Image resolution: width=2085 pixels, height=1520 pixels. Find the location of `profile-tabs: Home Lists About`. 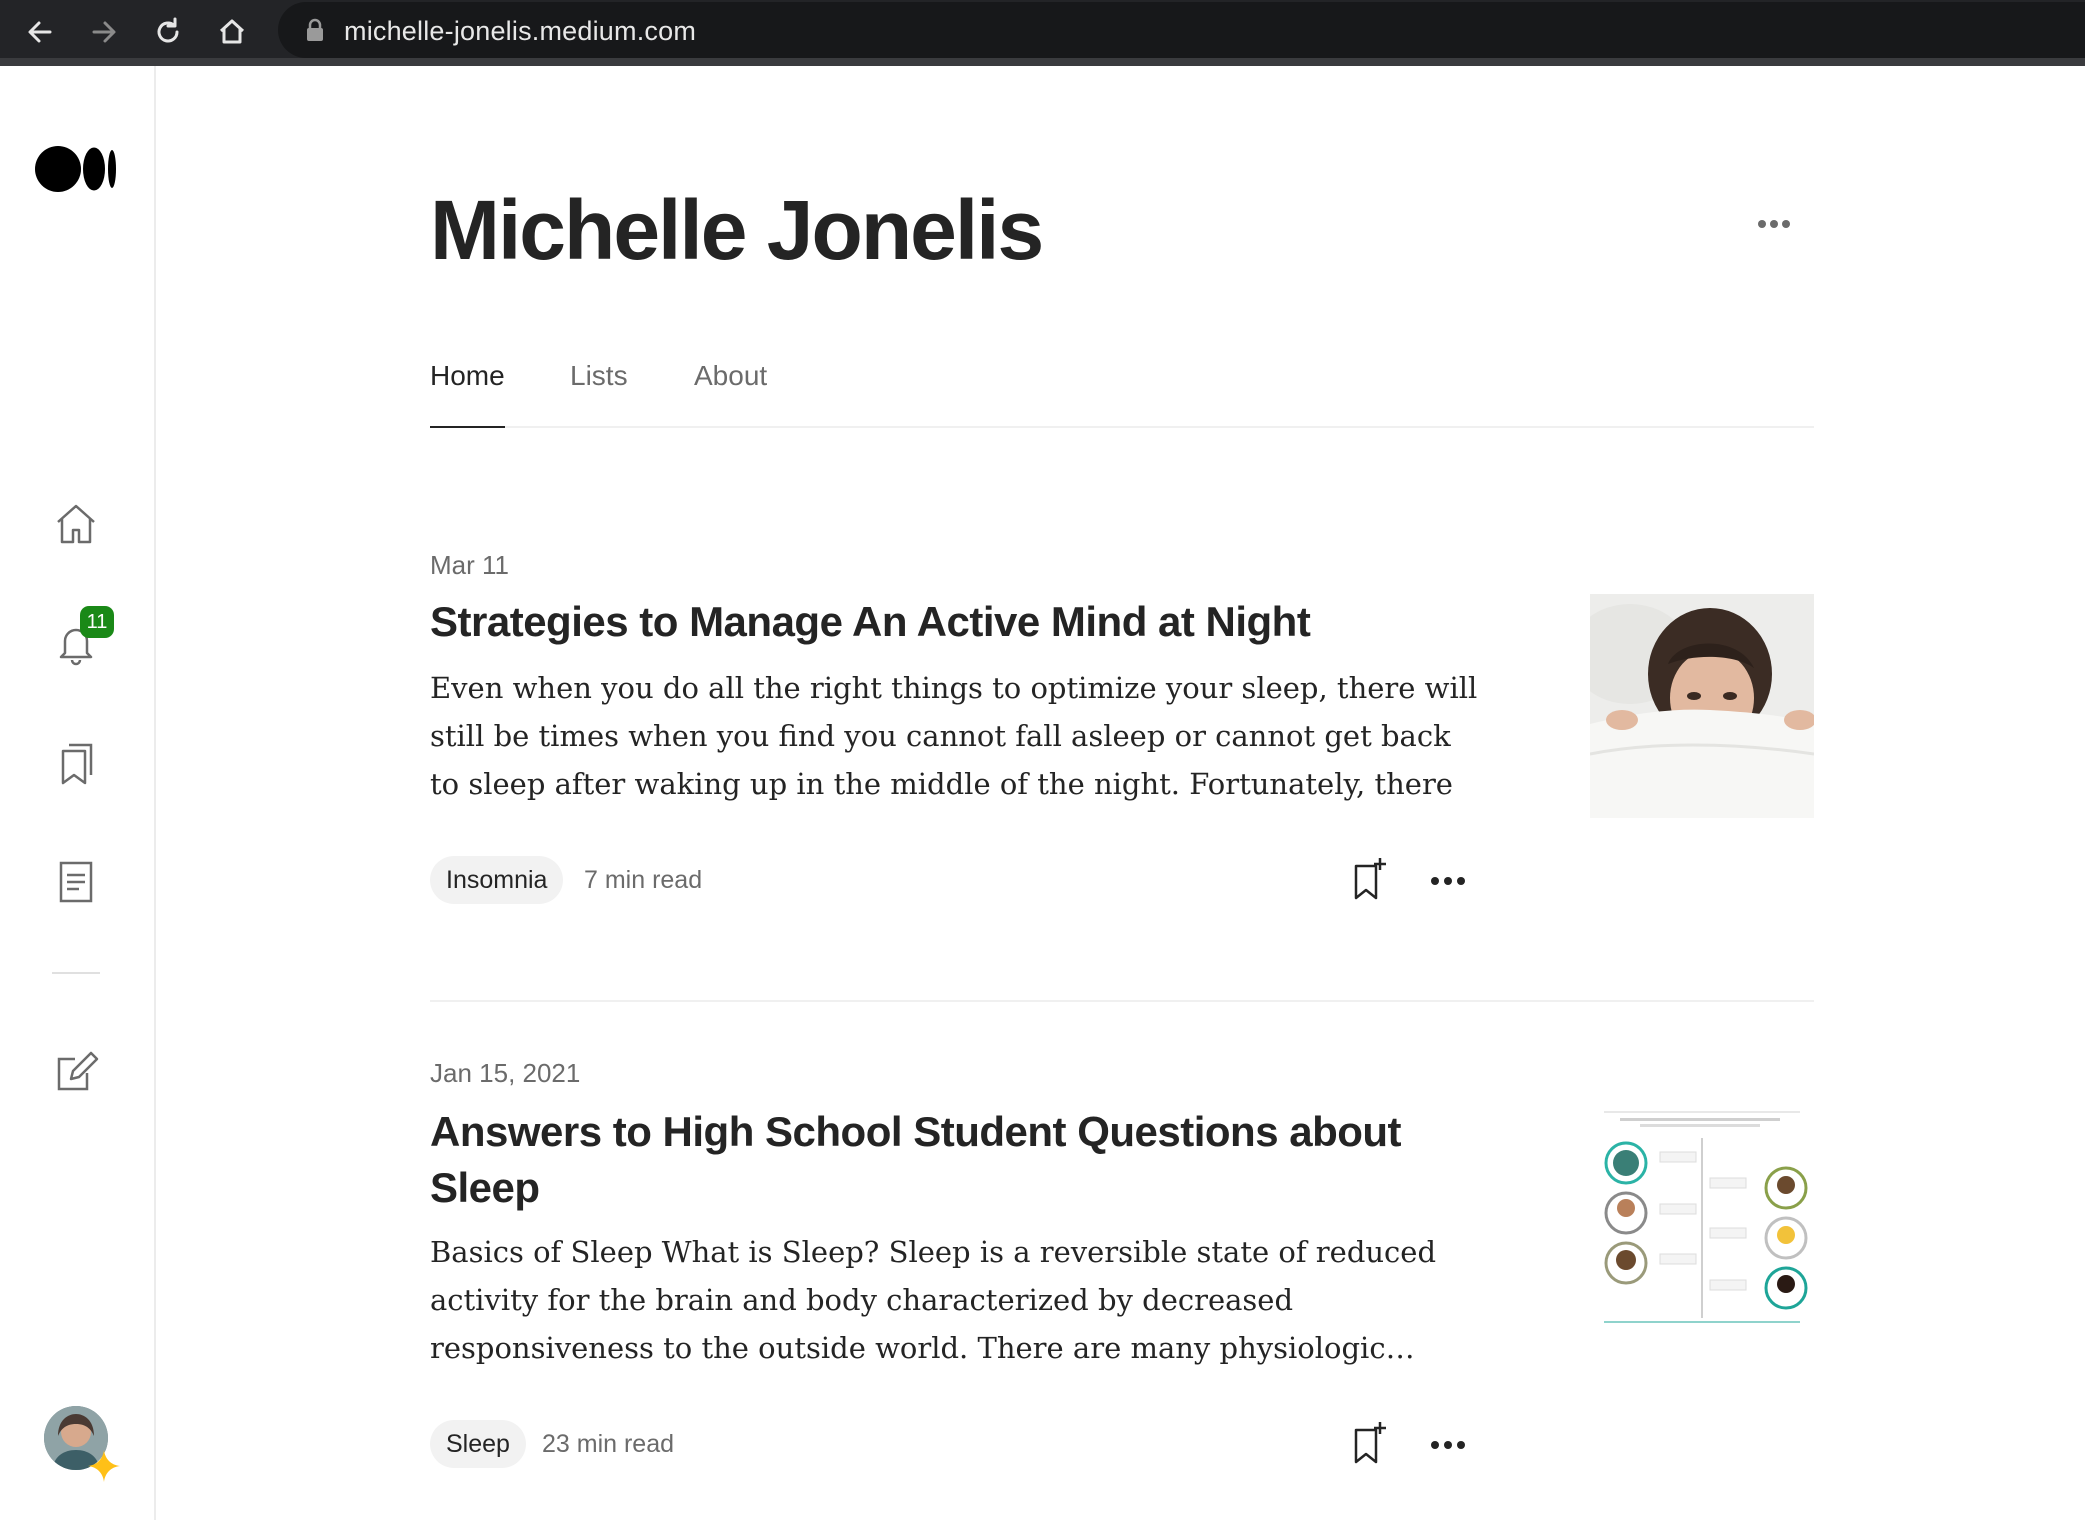

profile-tabs: Home Lists About is located at coordinates (1122, 394).